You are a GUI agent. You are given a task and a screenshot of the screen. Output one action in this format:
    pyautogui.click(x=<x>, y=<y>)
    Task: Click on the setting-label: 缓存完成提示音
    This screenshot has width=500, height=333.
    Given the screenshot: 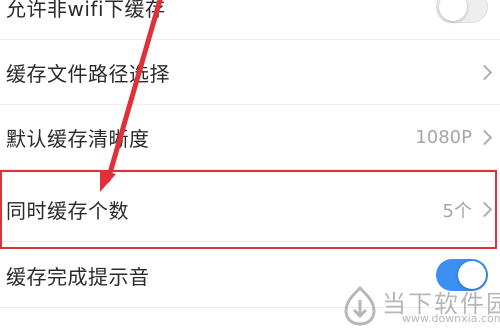 What is the action you would take?
    pyautogui.click(x=78, y=277)
    